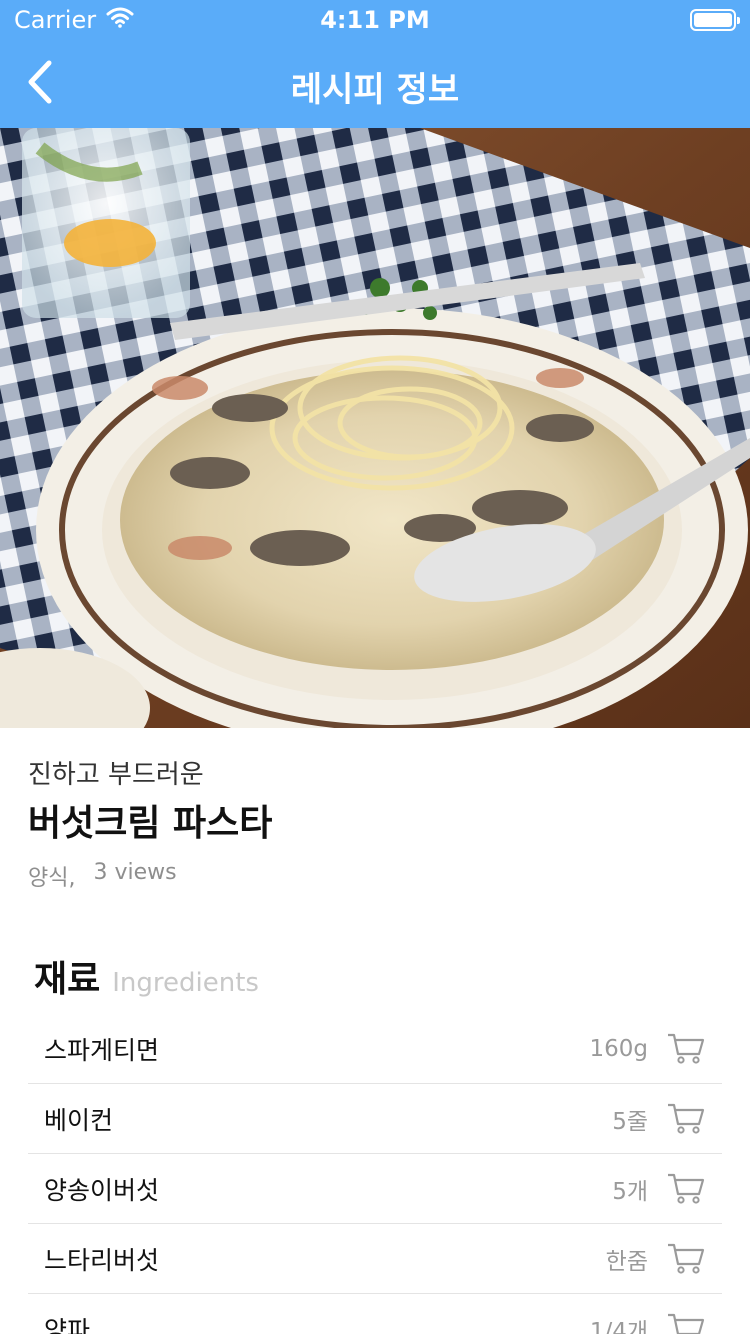 Image resolution: width=750 pixels, height=1334 pixels. What do you see at coordinates (102, 1050) in the screenshot?
I see `ingredient-name: 스파게티면` at bounding box center [102, 1050].